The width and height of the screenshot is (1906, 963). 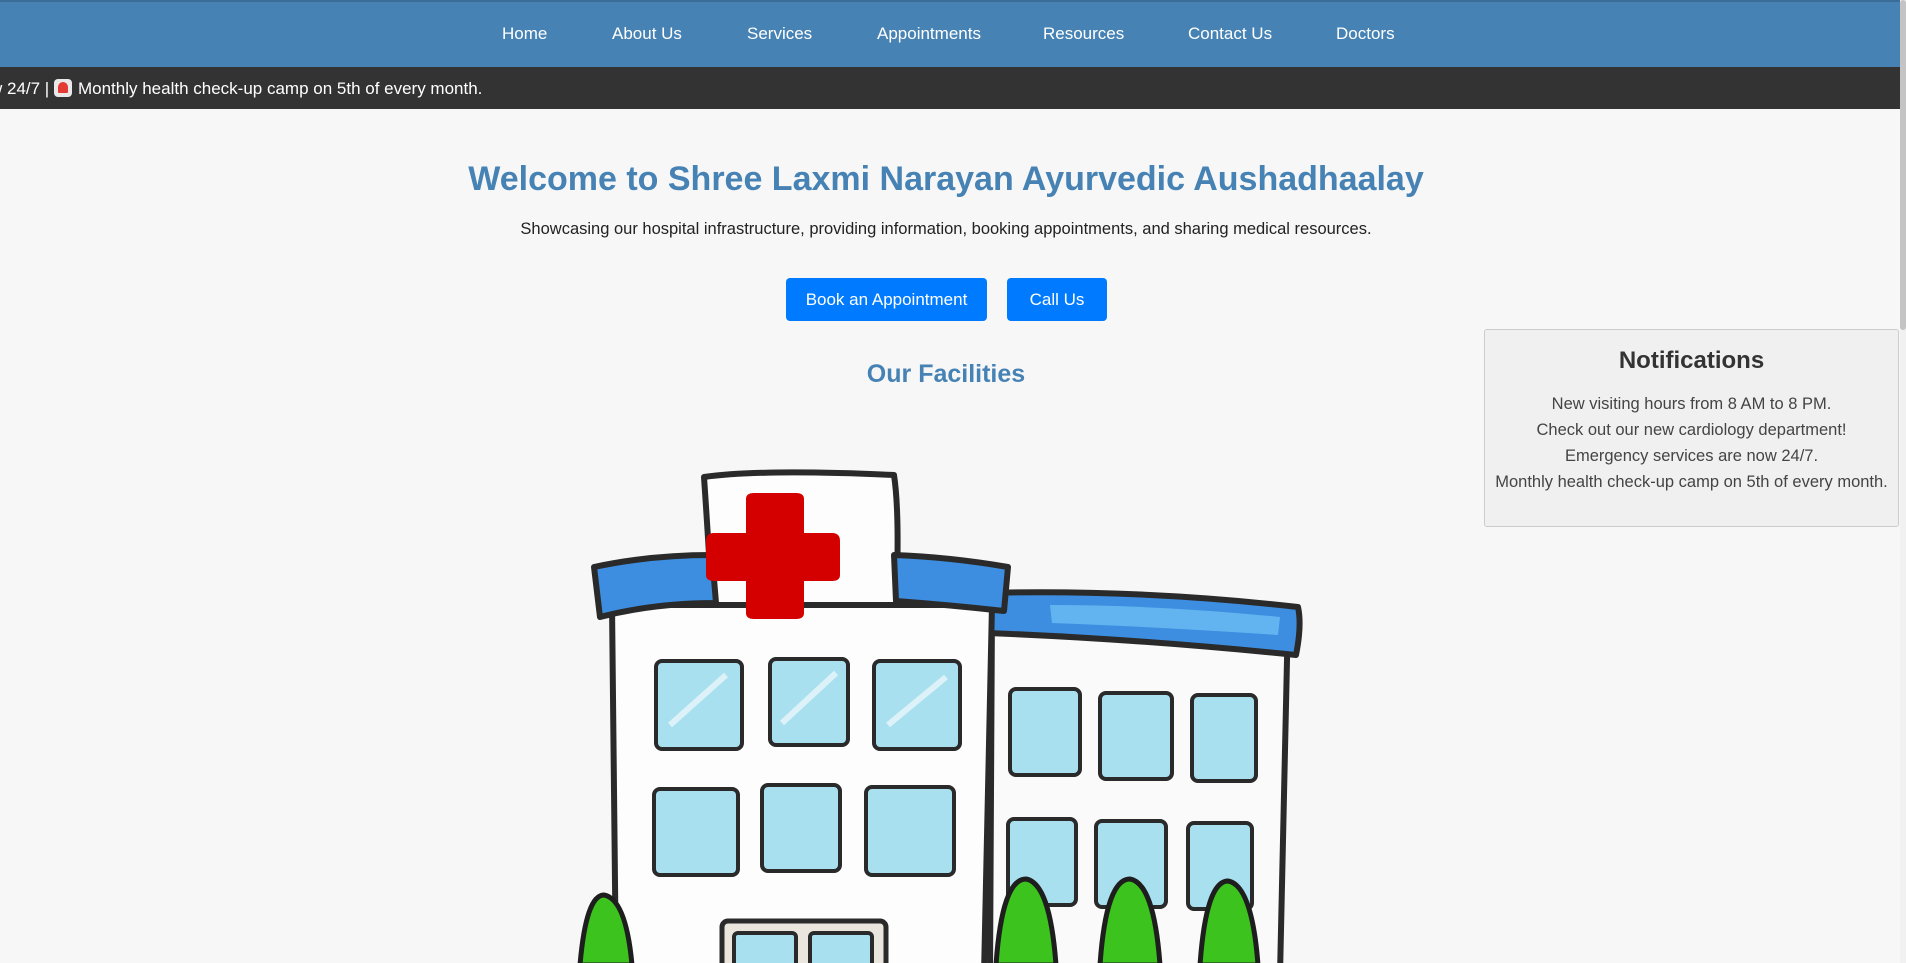 I want to click on nav-appointments: Appointments, so click(x=929, y=34).